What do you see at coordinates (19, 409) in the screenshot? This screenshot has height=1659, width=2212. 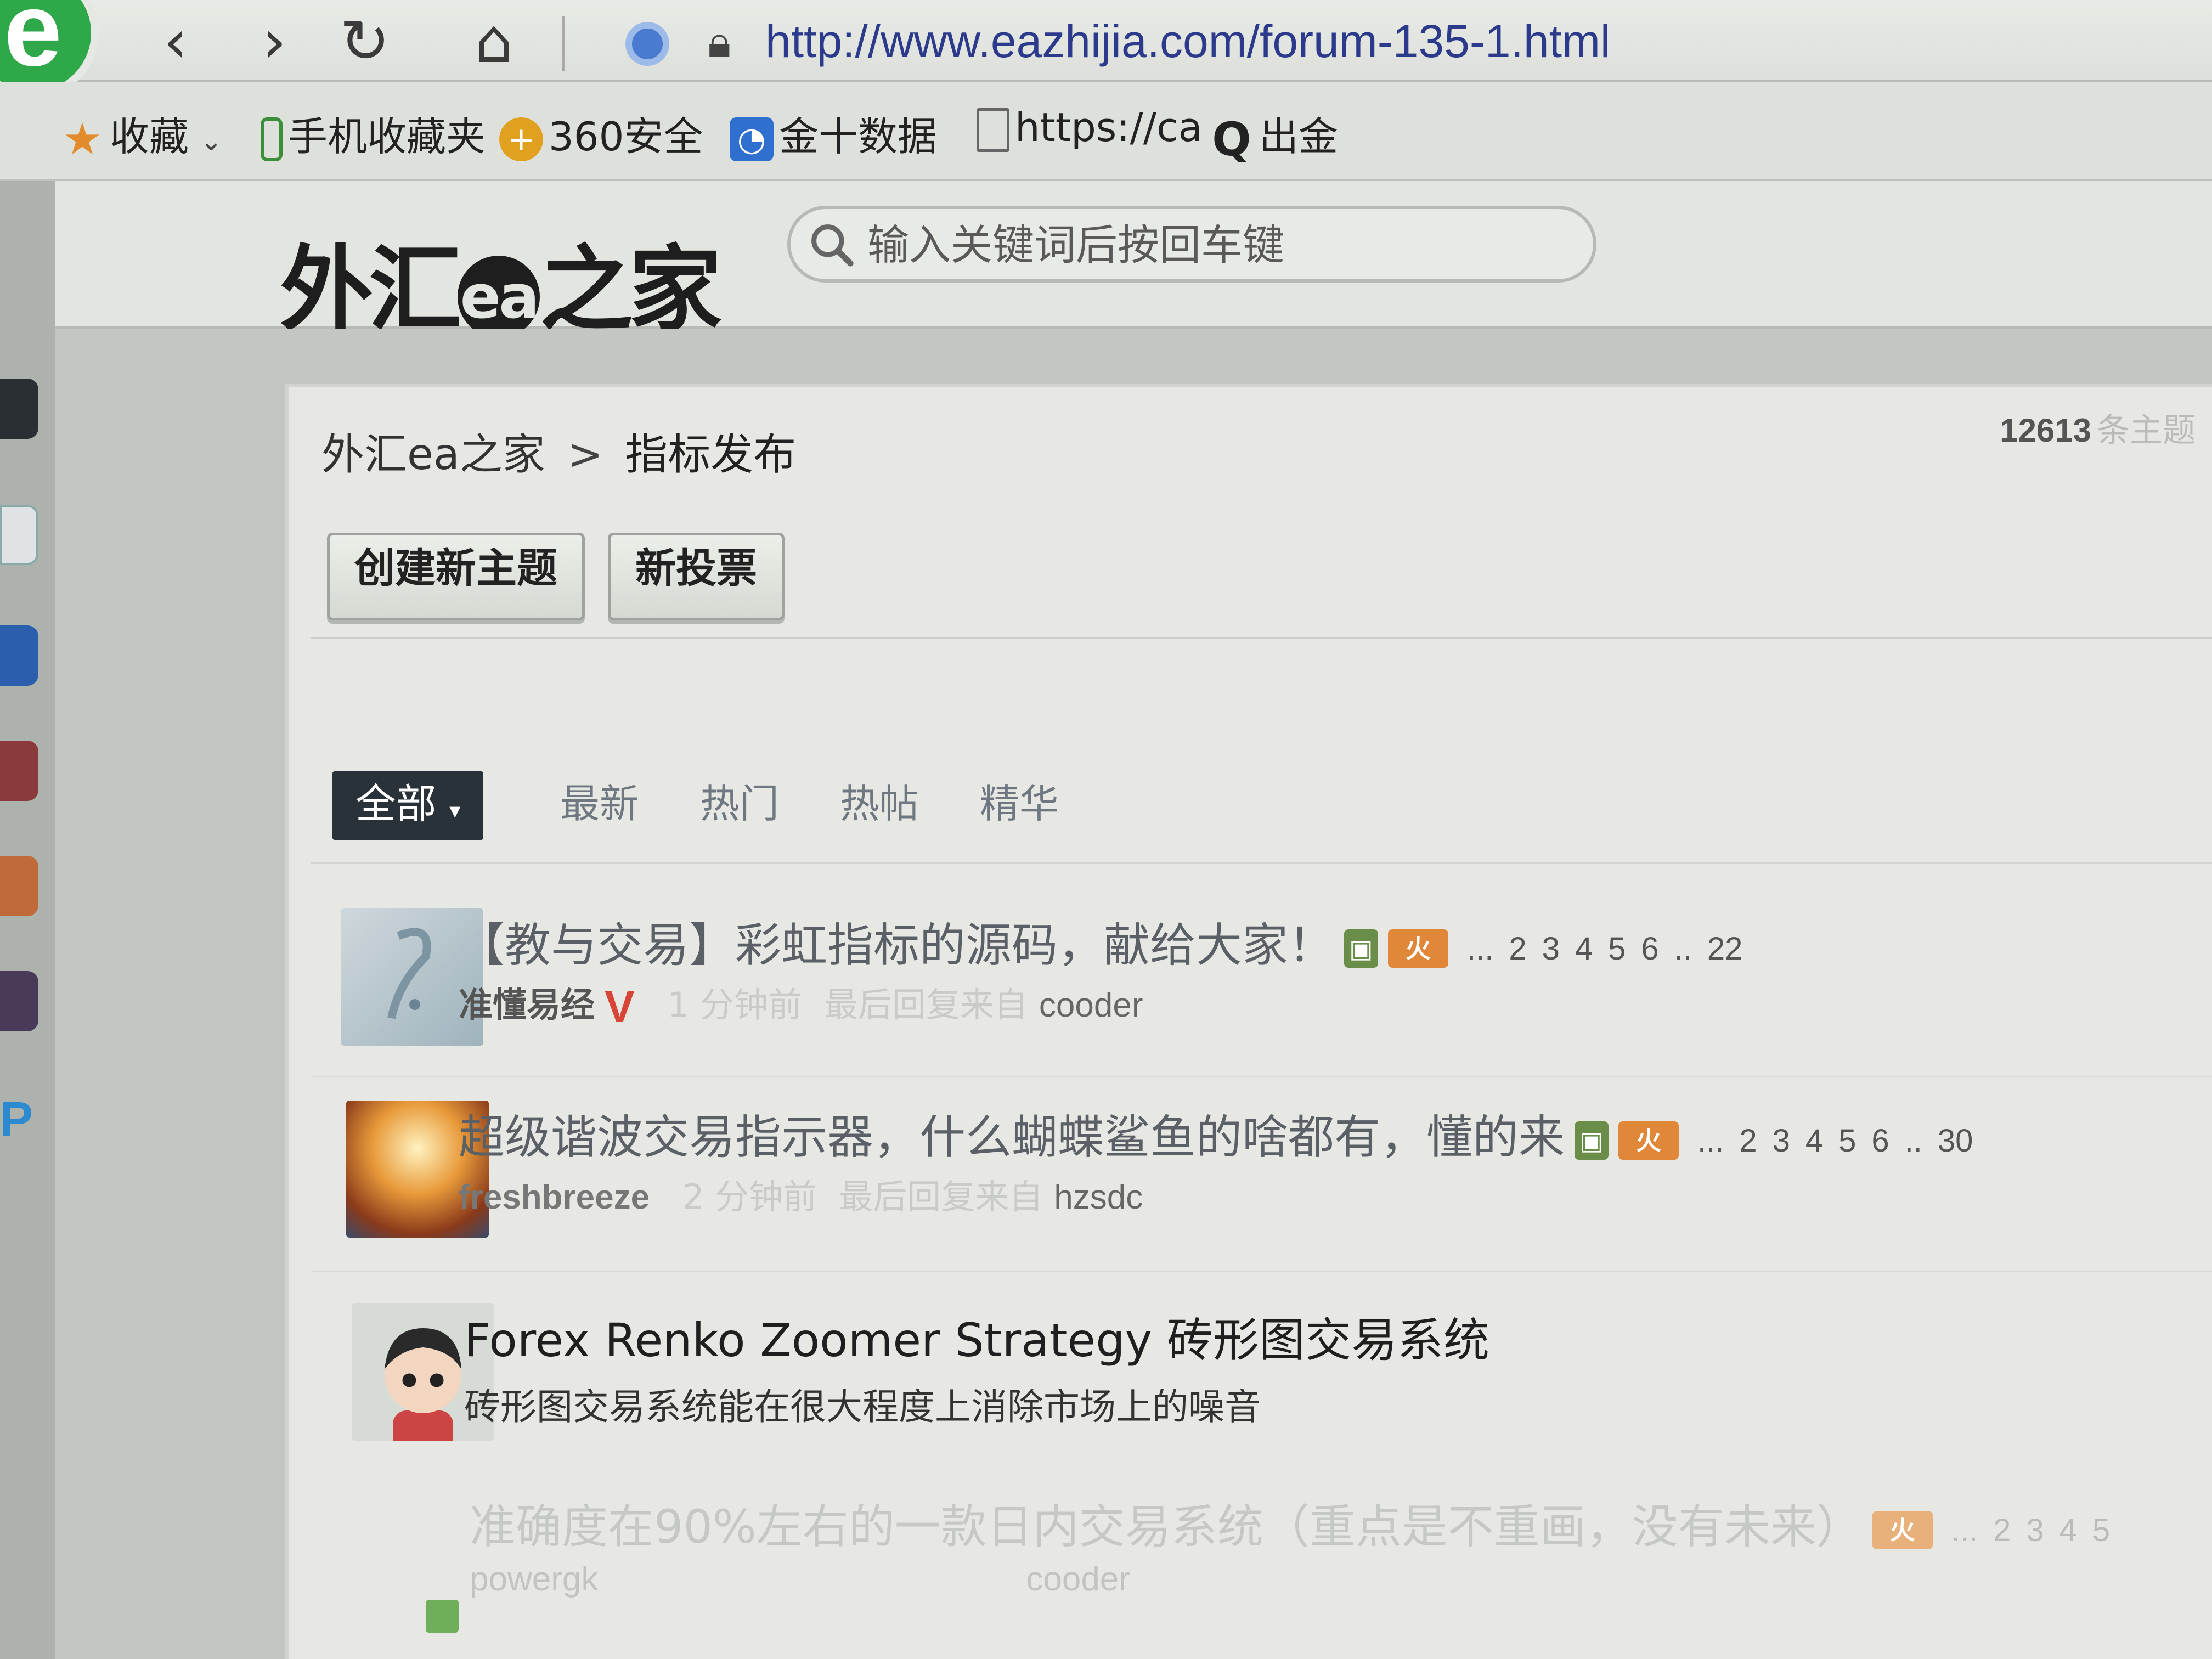 I see `sidebar-app-icon` at bounding box center [19, 409].